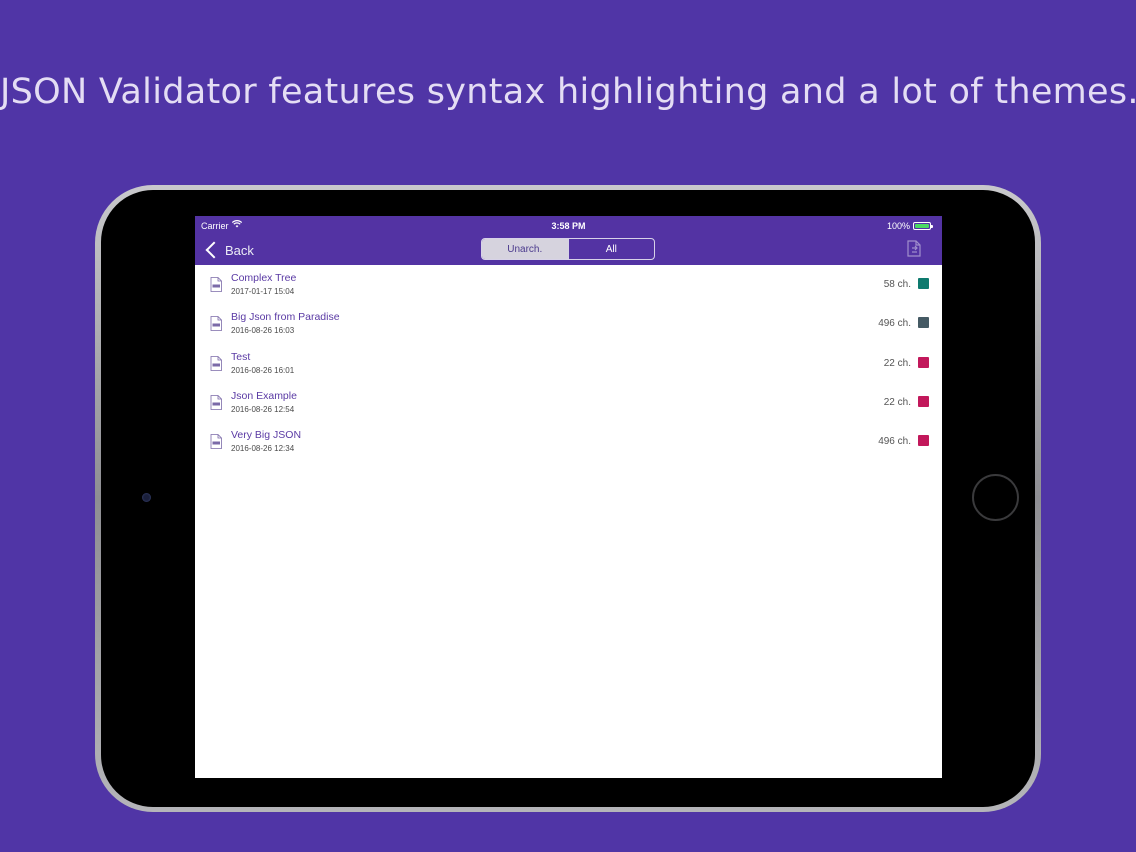 This screenshot has width=1136, height=852. I want to click on segment-all: All, so click(611, 249).